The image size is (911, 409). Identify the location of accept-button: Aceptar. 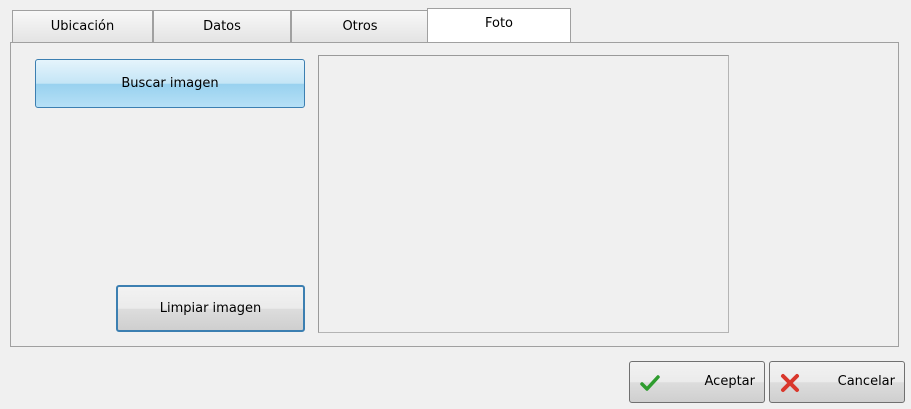
(697, 382).